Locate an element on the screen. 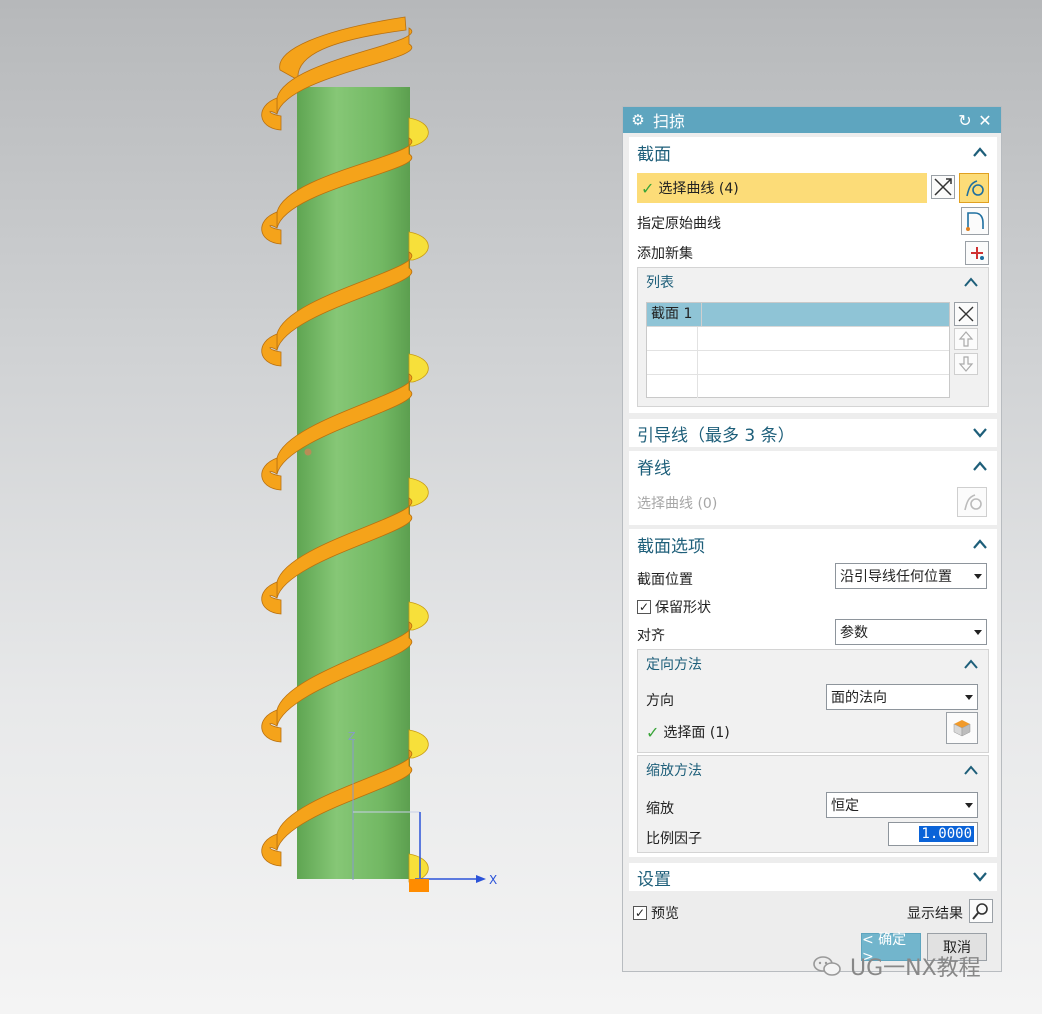  specify-original-curve-label: 指定原始曲线 is located at coordinates (679, 224).